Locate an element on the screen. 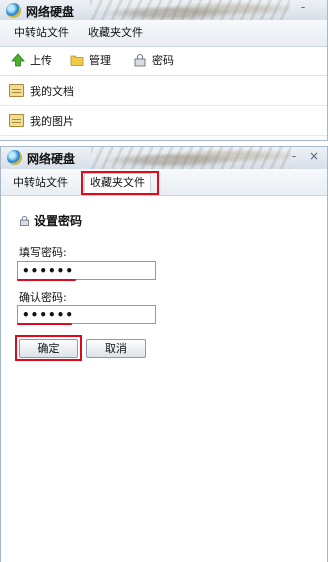 The height and width of the screenshot is (562, 328). confirm-password-input: •••••• is located at coordinates (86, 314).